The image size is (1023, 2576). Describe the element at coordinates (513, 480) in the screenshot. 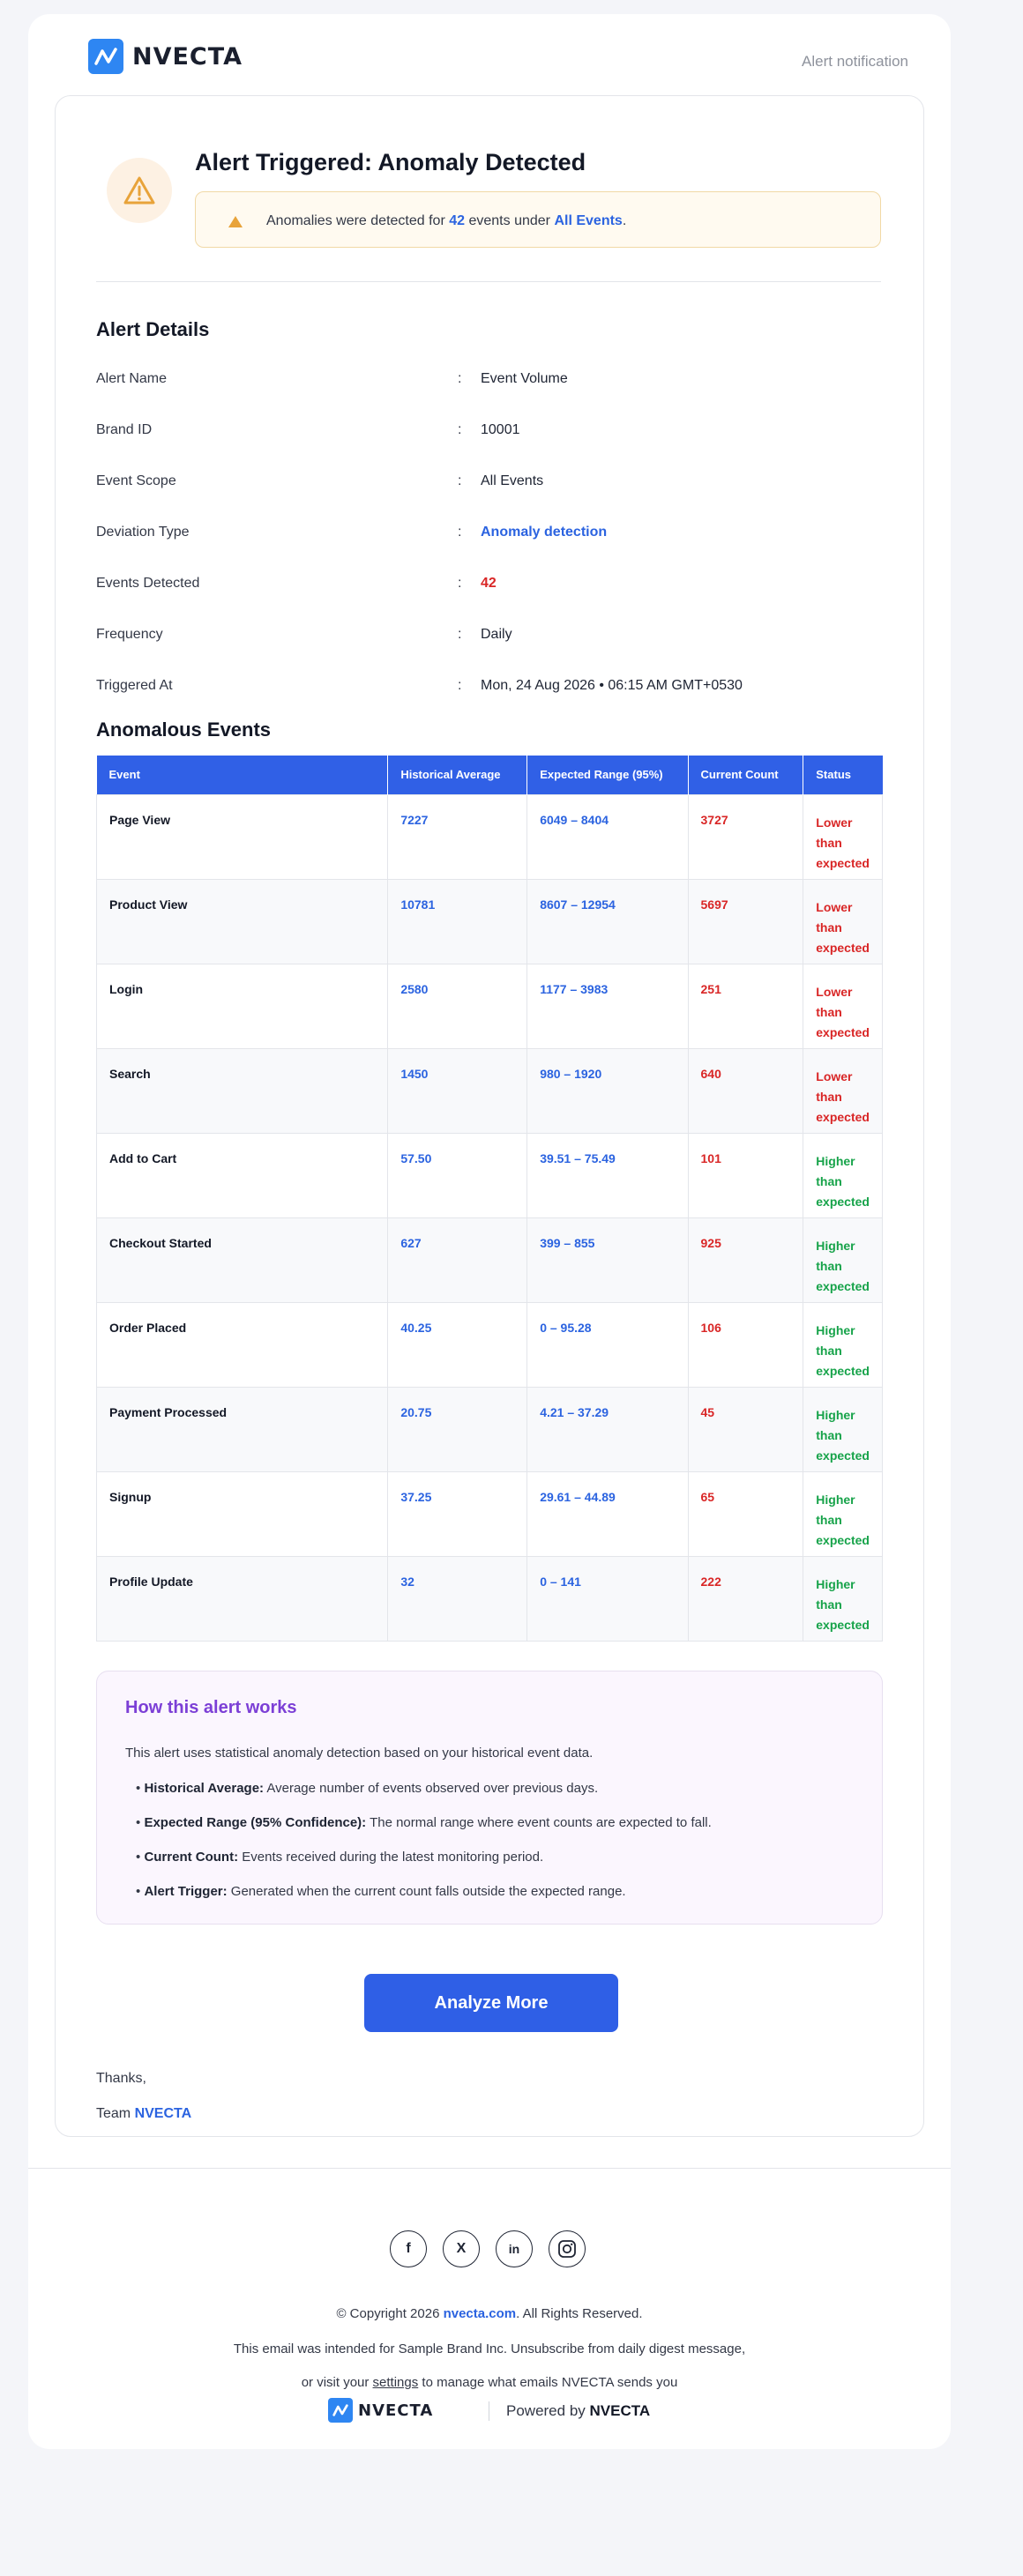

I see `detail-value: All Events` at that location.